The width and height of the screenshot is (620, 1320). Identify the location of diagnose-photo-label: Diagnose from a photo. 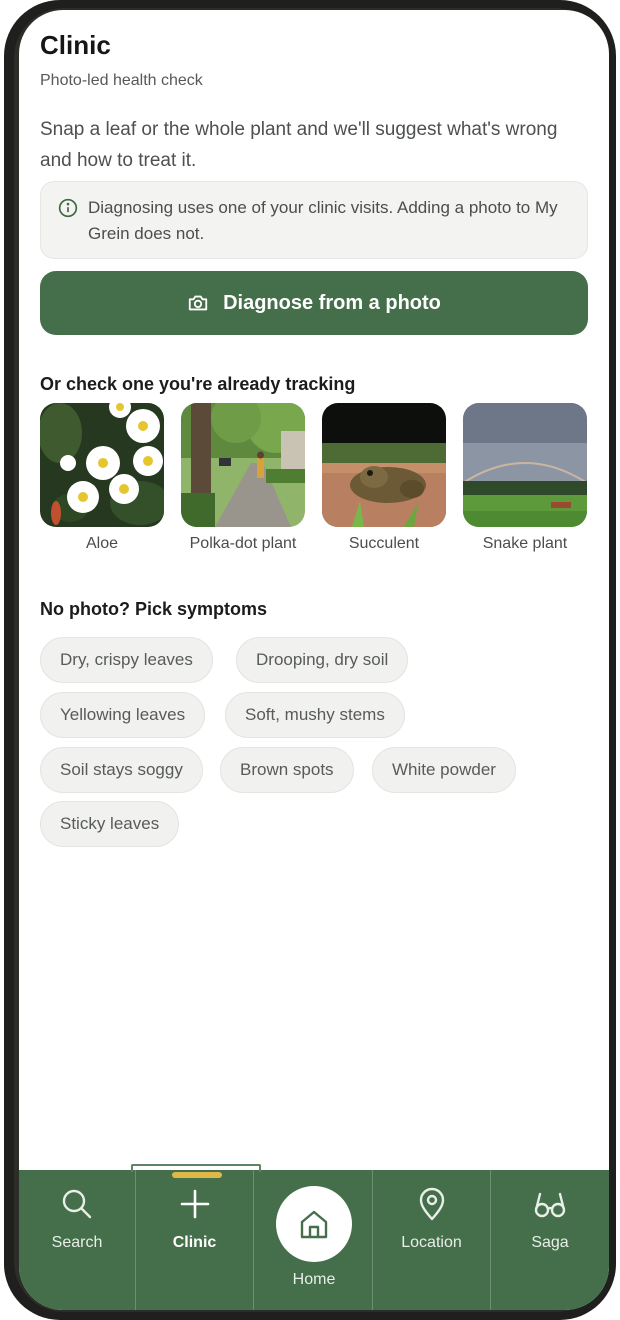
(332, 302).